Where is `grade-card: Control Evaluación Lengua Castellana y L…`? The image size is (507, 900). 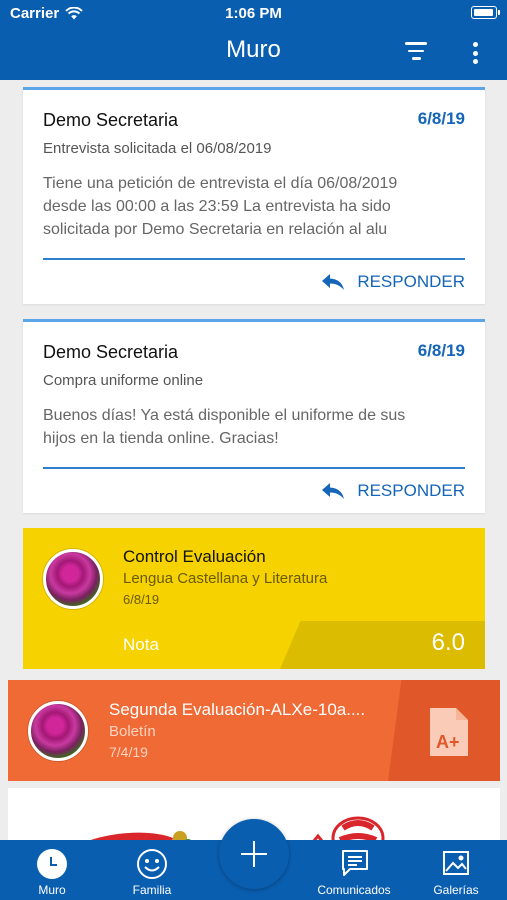
grade-card: Control Evaluación Lengua Castellana y L… is located at coordinates (254, 598).